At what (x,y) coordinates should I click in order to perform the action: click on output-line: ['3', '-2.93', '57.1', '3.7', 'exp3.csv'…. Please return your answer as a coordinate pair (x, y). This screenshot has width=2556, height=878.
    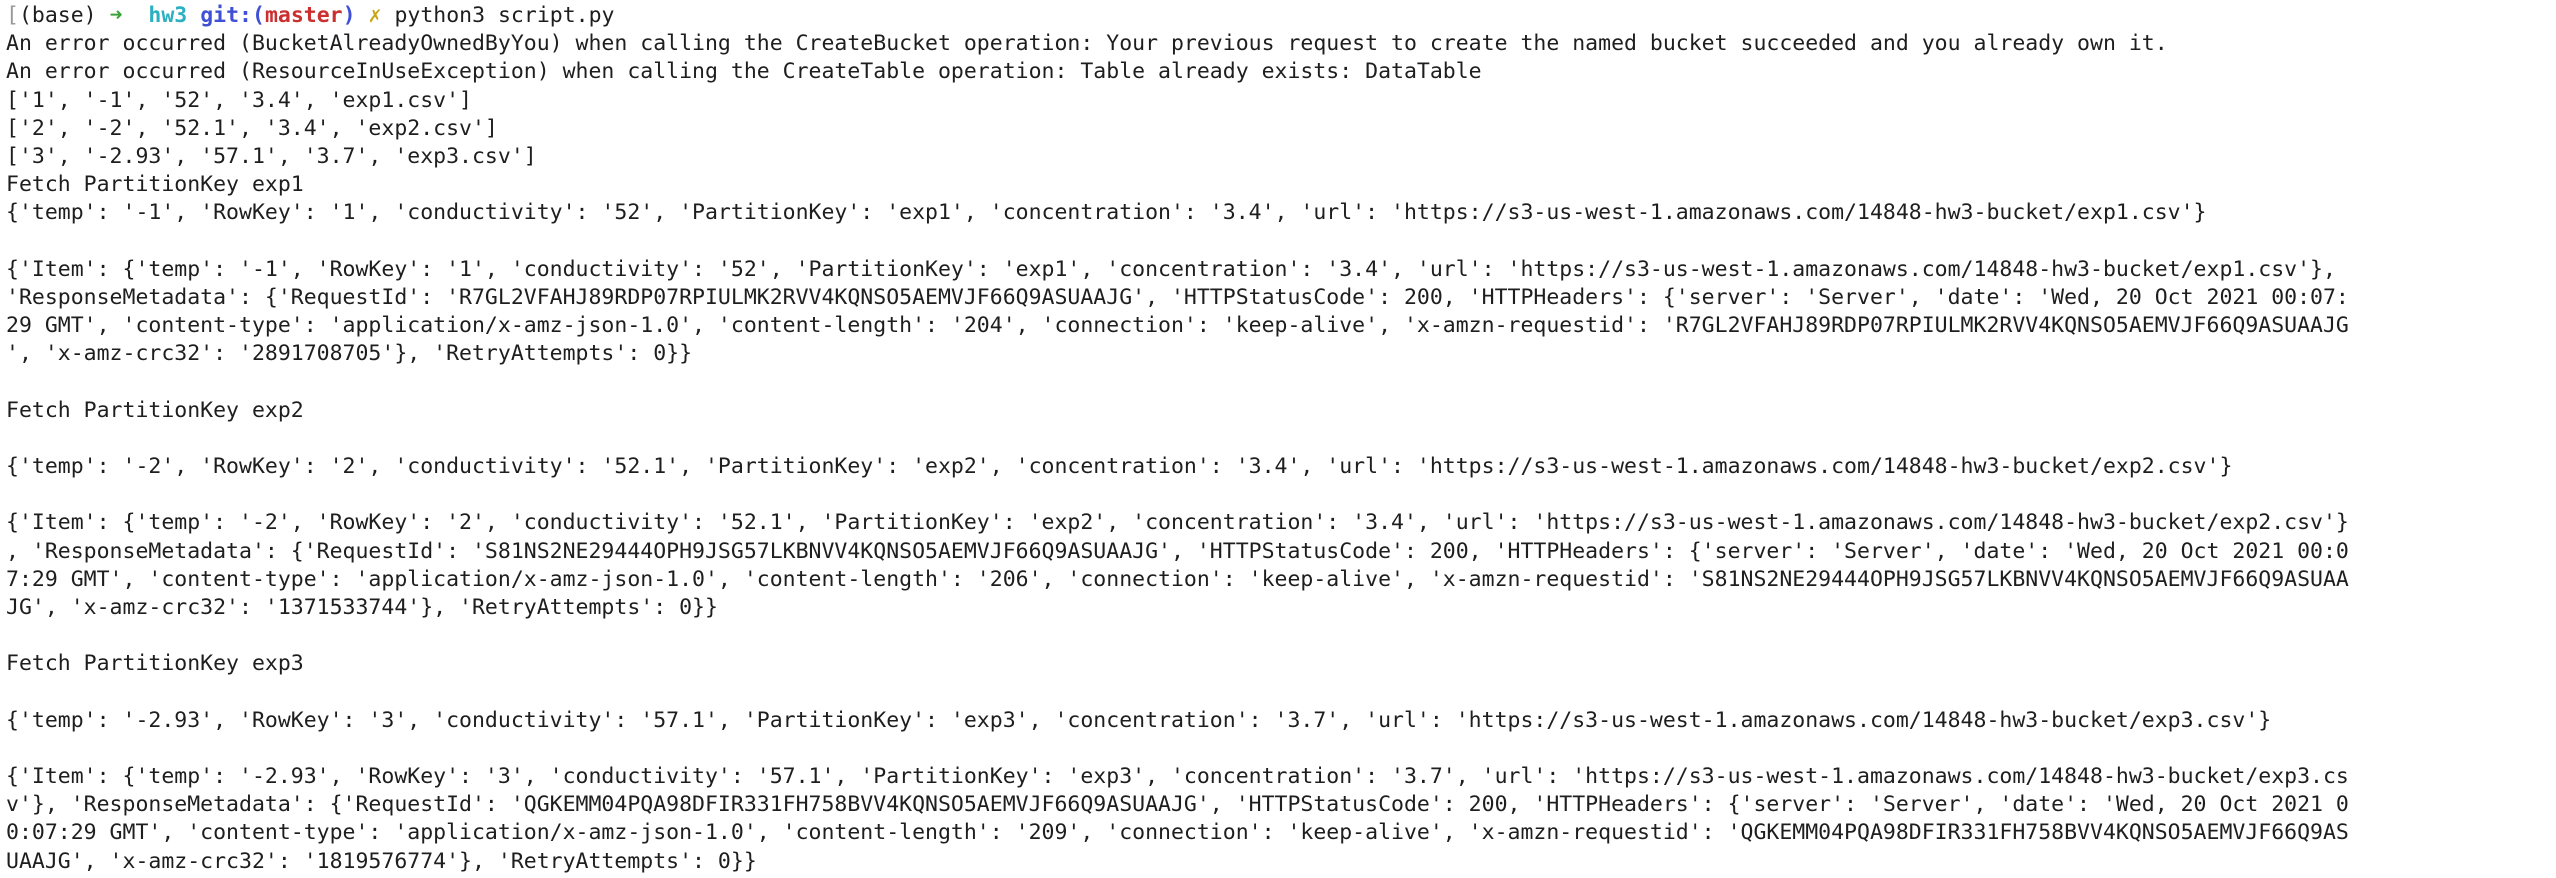
    Looking at the image, I should click on (271, 156).